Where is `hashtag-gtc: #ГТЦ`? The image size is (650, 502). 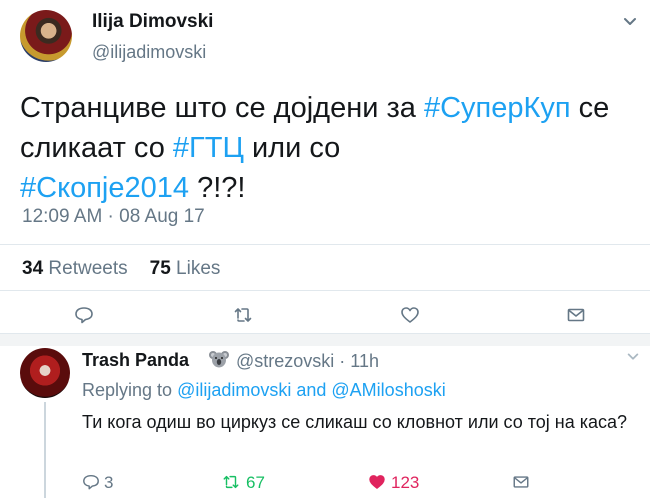
hashtag-gtc: #ГТЦ is located at coordinates (208, 148).